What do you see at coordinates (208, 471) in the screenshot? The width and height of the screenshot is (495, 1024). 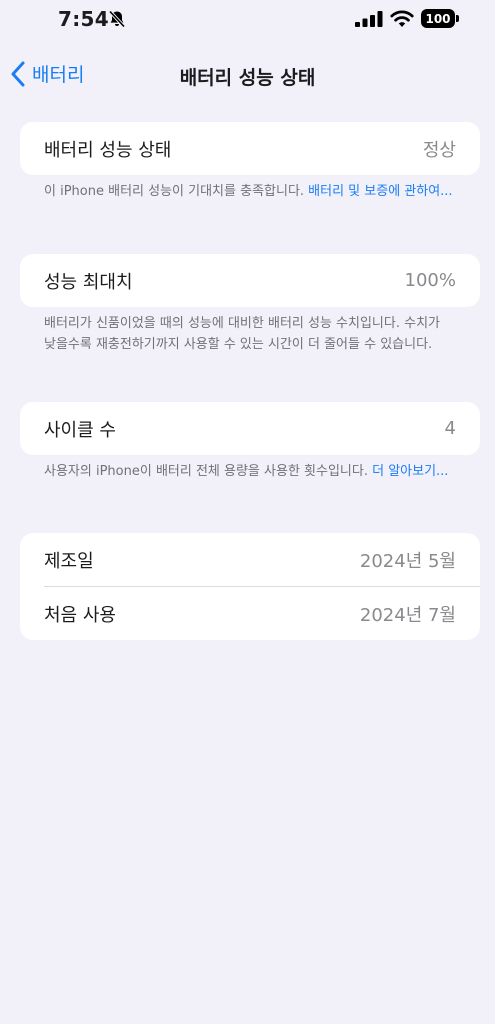 I see `cycle-count-footnote-text: 사용자의 iPhone이 배터리 전체 용량을 사용한 횟수입니다.` at bounding box center [208, 471].